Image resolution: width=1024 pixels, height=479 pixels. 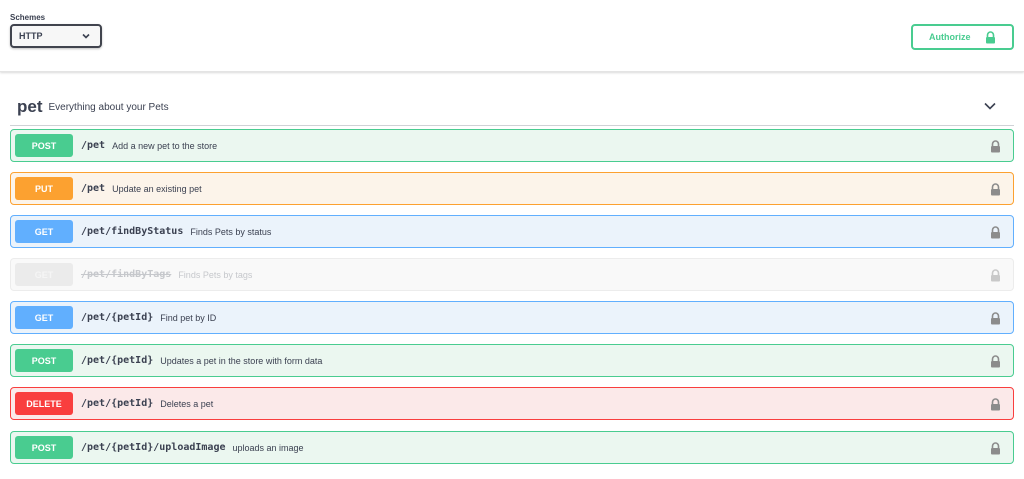 What do you see at coordinates (187, 403) in the screenshot?
I see `operation-summary: Deletes a pet` at bounding box center [187, 403].